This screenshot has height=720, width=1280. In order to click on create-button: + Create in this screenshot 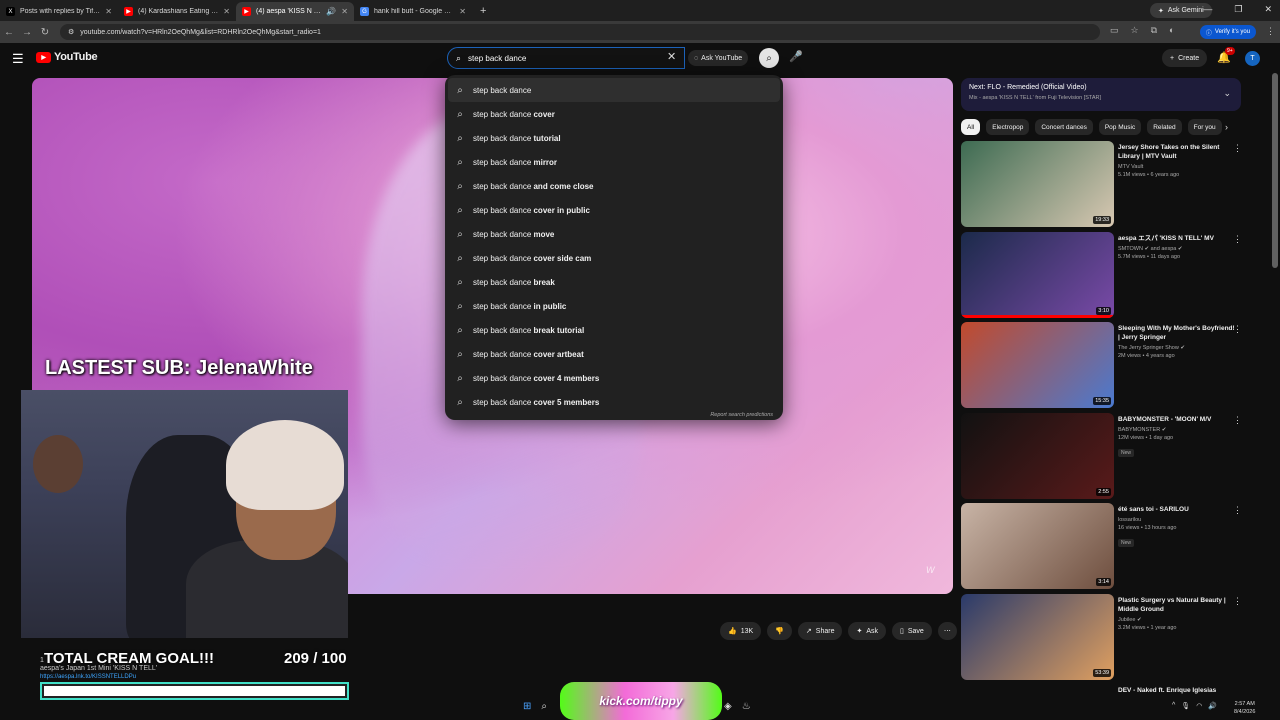, I will do `click(1185, 58)`.